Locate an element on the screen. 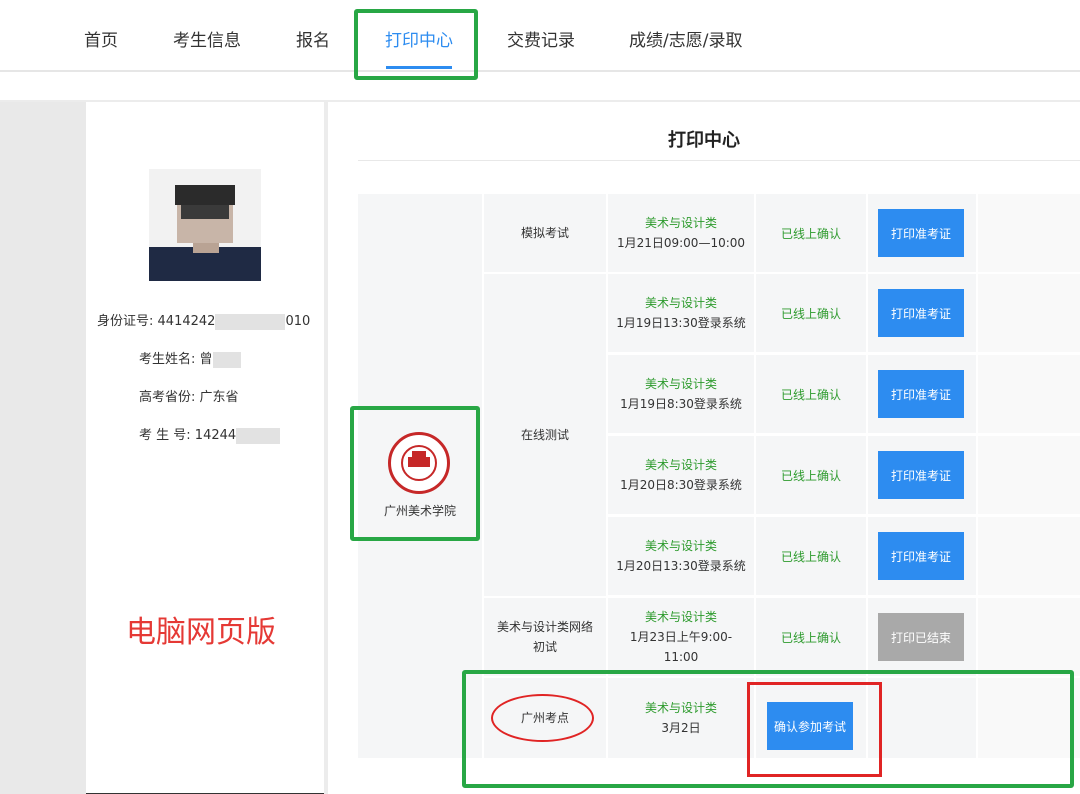  exam-time: 1月20日8:30登录系统 is located at coordinates (681, 485).